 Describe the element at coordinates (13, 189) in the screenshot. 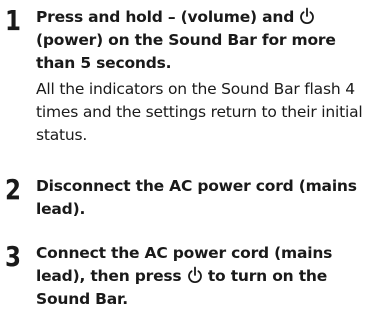

I see `step-number: 2` at that location.